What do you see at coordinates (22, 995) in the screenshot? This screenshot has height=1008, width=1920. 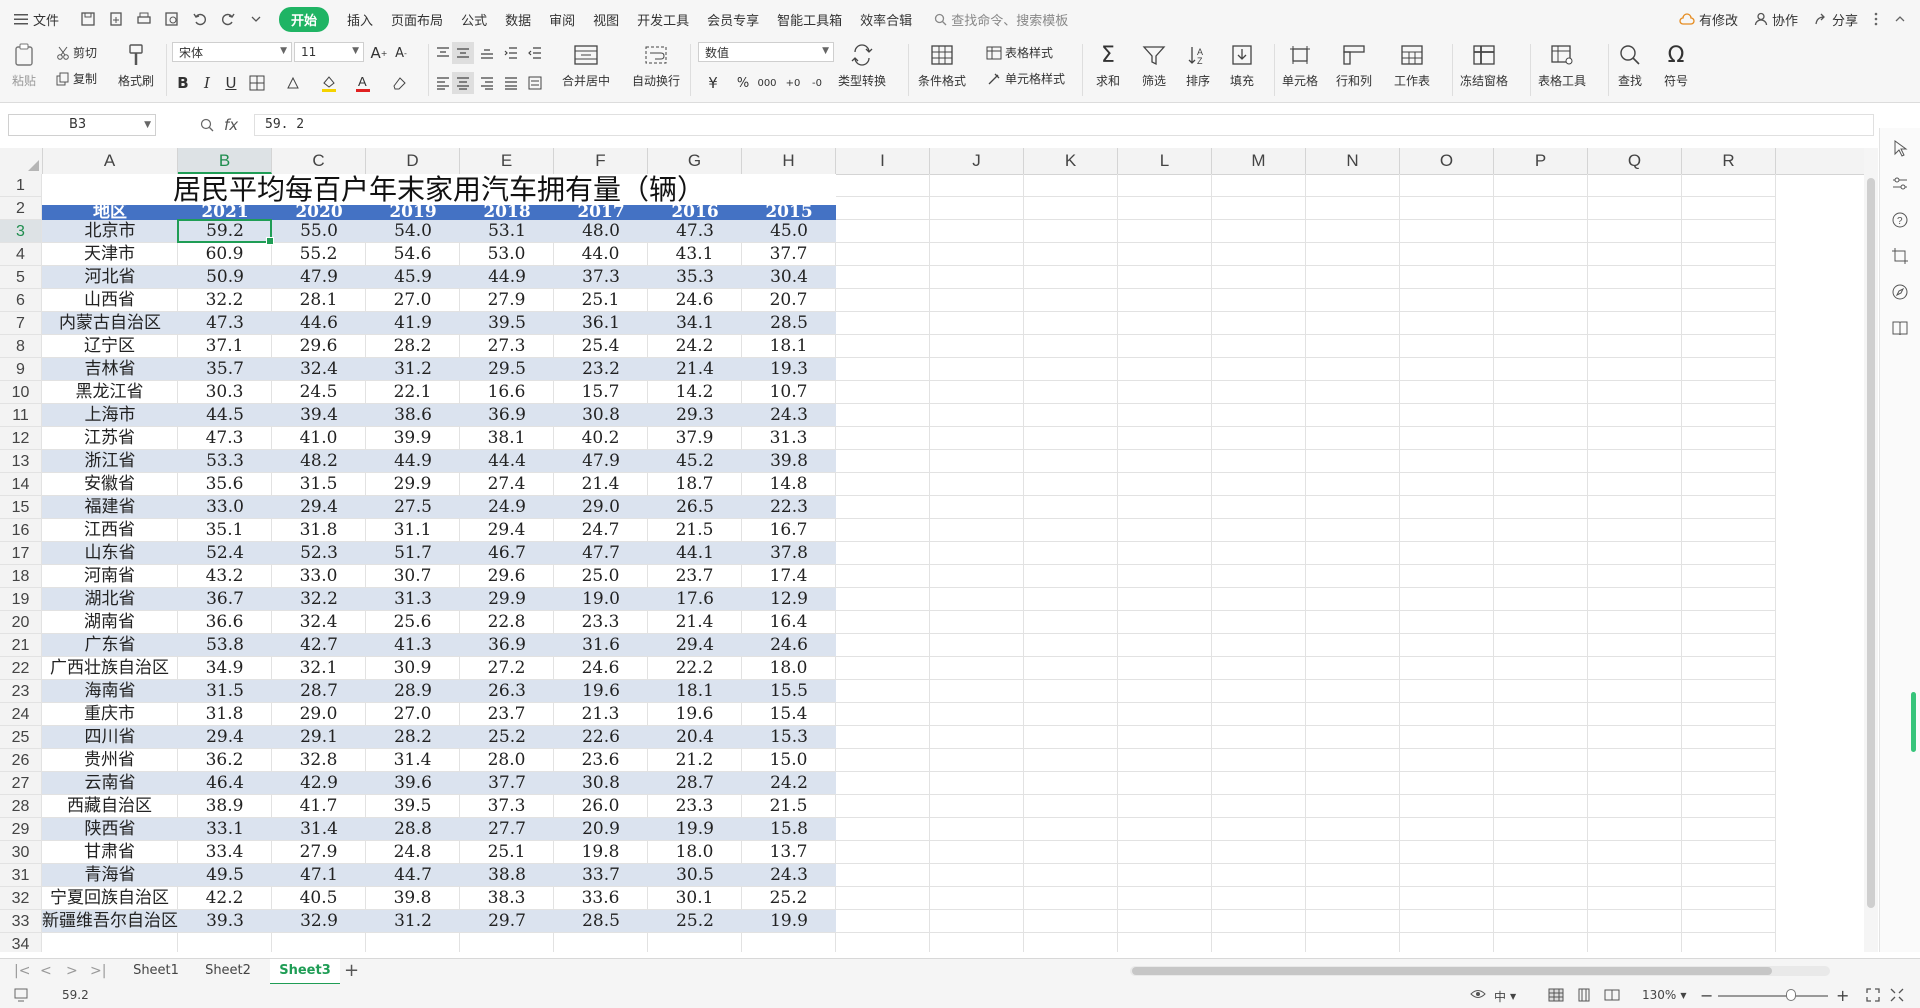 I see `macro-record-icon` at bounding box center [22, 995].